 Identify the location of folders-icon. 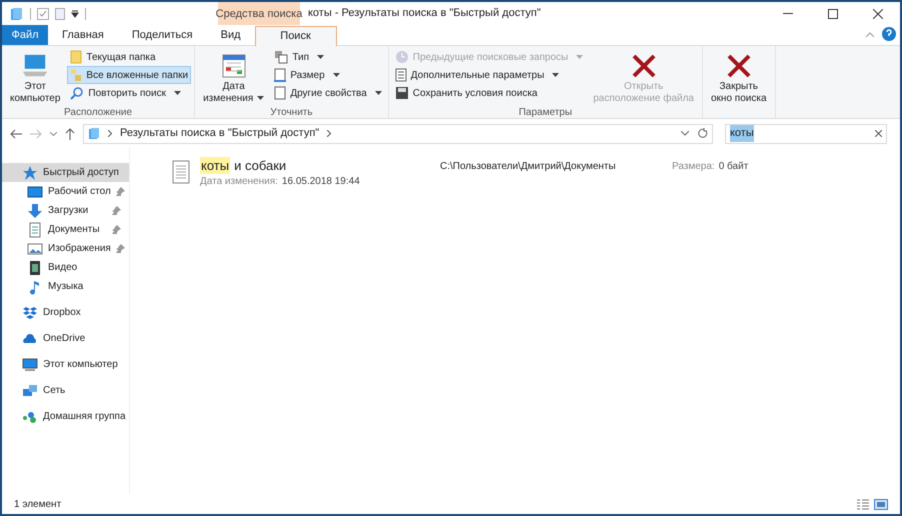
(76, 75).